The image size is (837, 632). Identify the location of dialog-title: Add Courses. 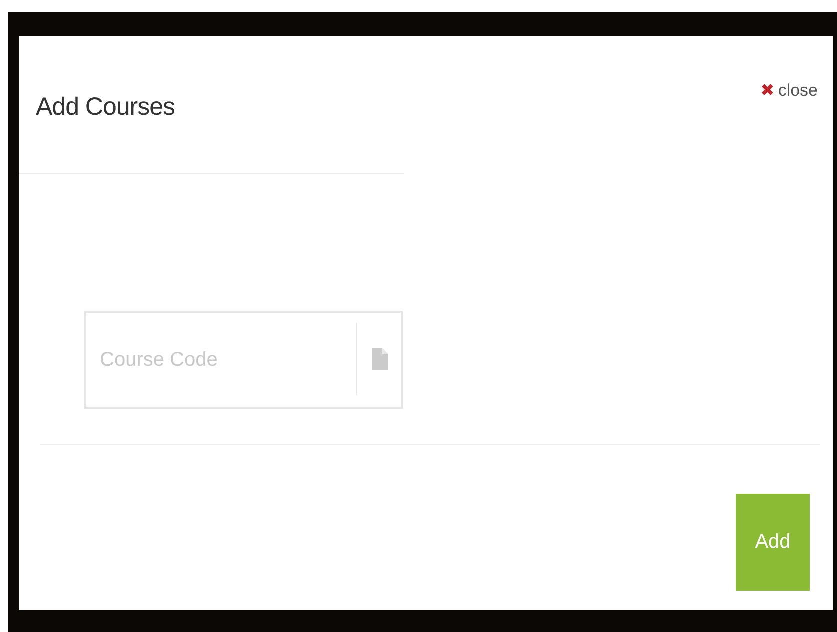
(106, 107).